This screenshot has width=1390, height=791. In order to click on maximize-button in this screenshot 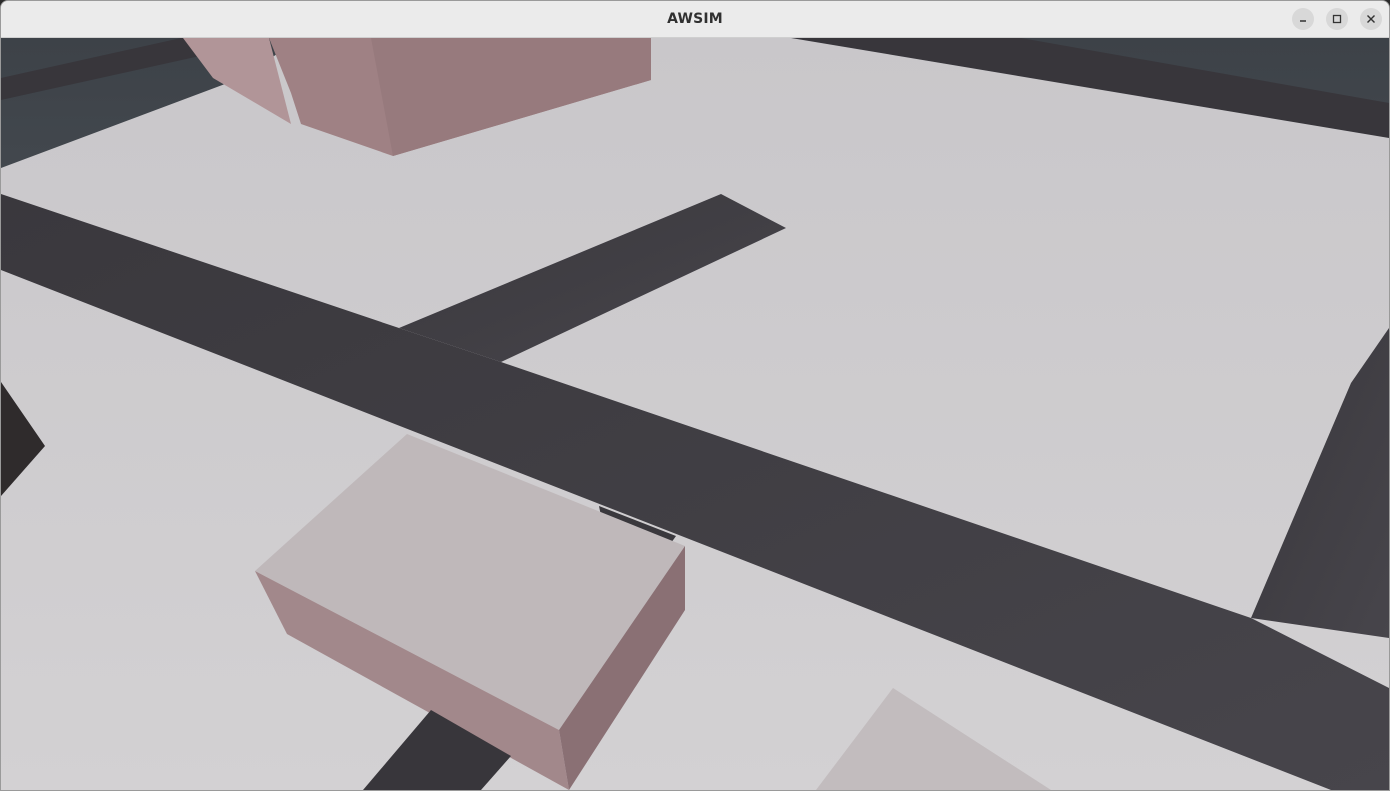, I will do `click(1337, 19)`.